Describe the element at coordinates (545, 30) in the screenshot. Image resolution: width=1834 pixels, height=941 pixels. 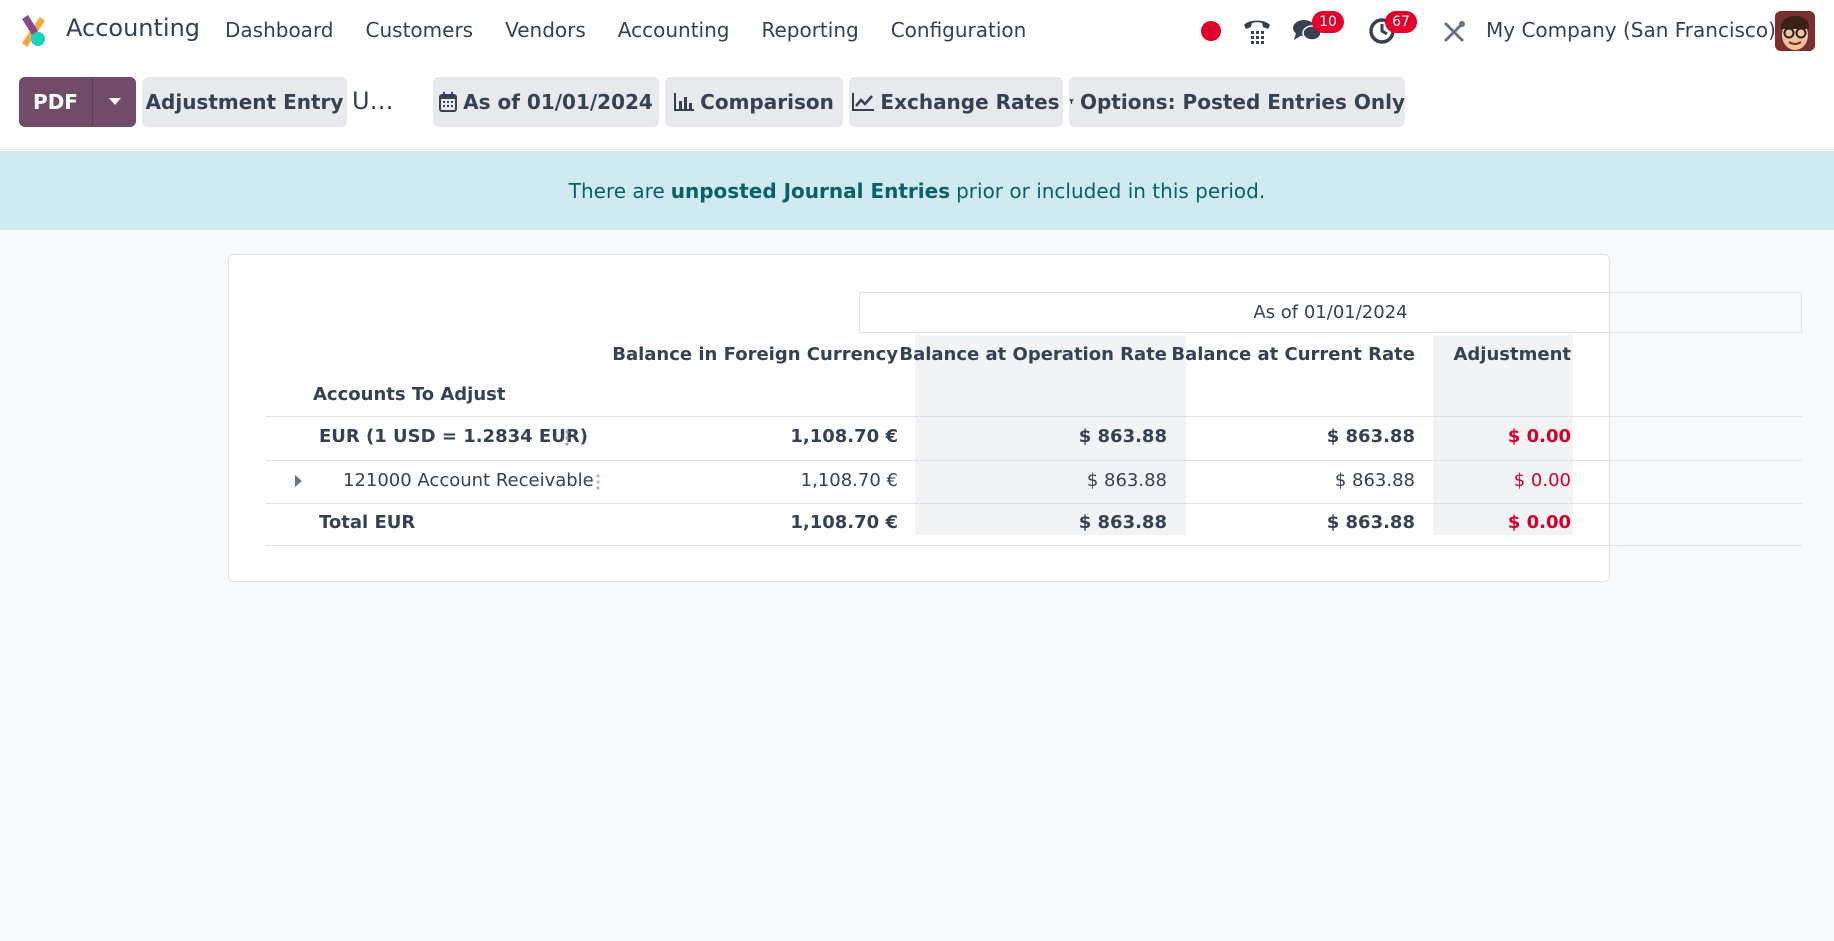
I see `menu-vendors: Vendors` at that location.